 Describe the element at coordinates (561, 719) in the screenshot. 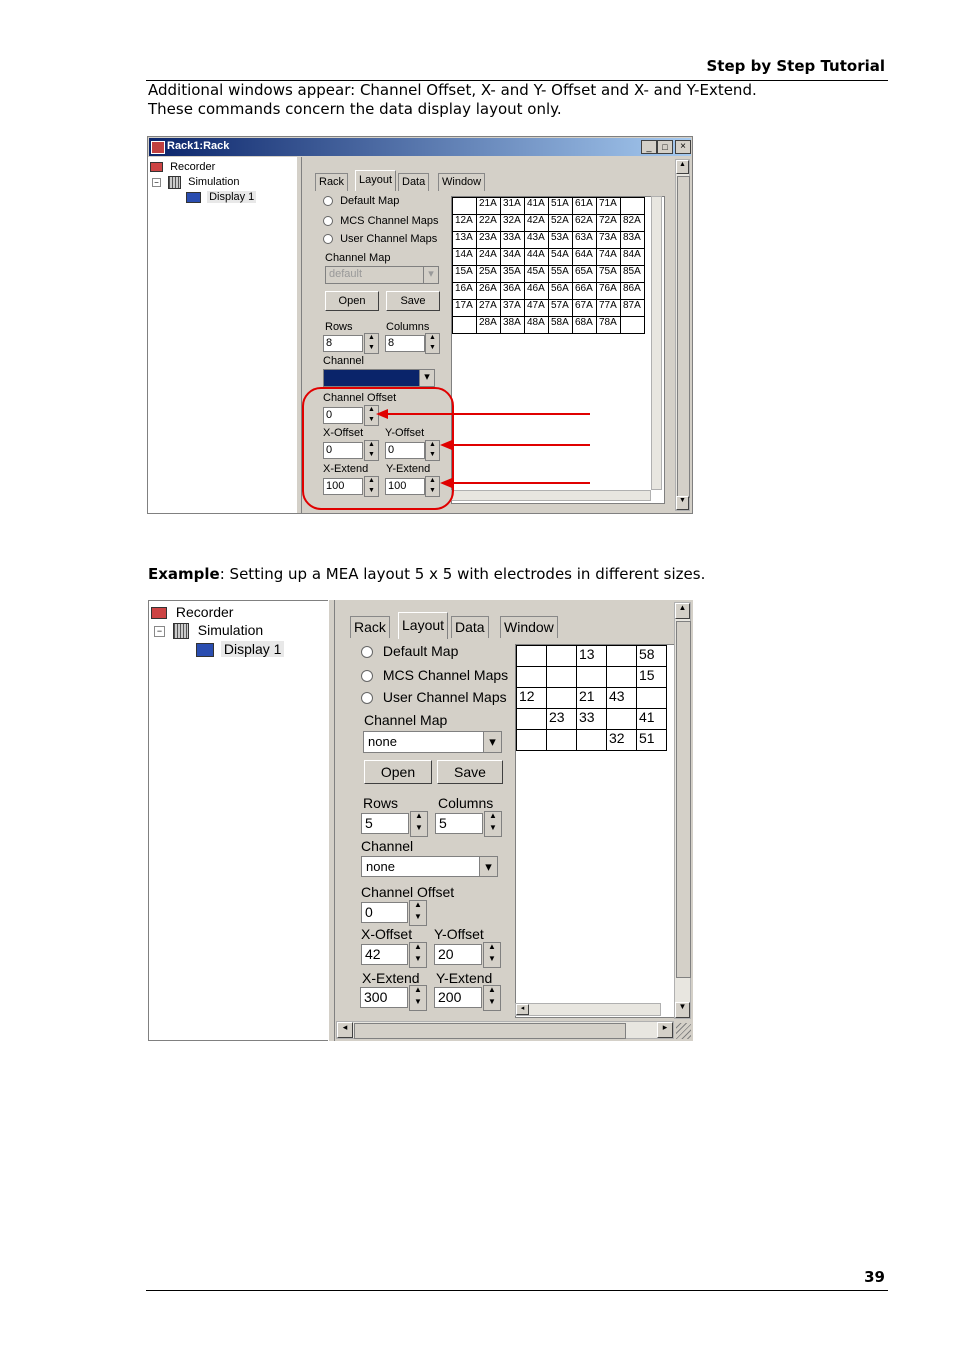

I see `grid-cell: 23` at that location.